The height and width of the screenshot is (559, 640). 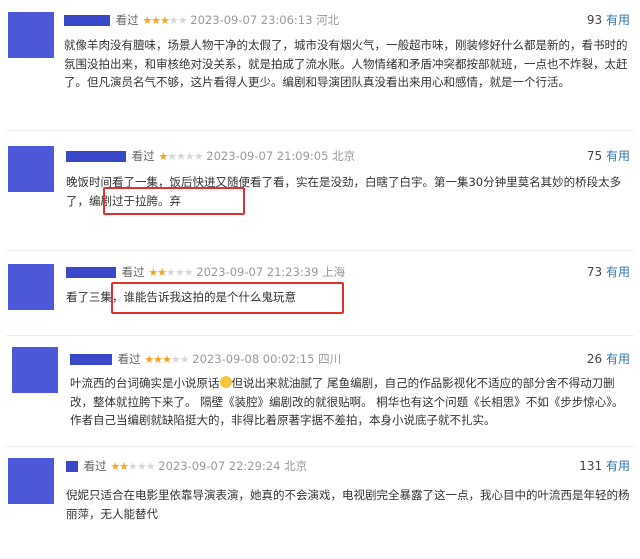 I want to click on useful-count: 131, so click(x=591, y=466).